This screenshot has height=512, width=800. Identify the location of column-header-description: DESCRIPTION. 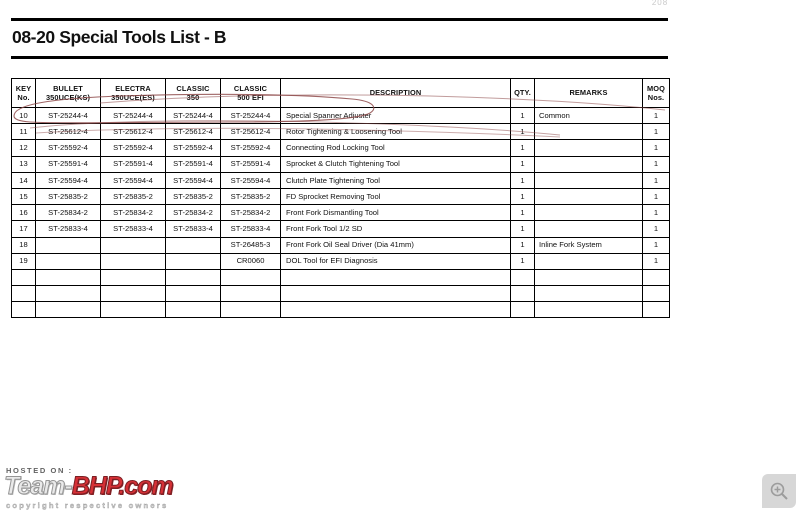
(395, 93).